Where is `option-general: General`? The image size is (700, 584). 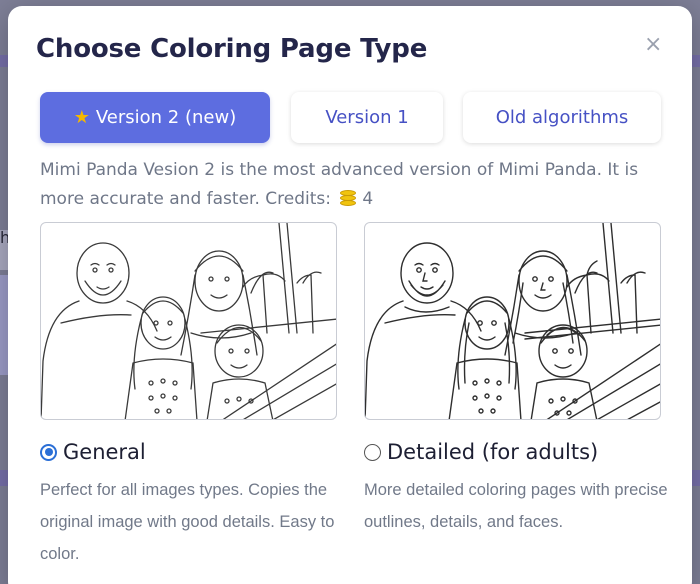 option-general: General is located at coordinates (93, 452).